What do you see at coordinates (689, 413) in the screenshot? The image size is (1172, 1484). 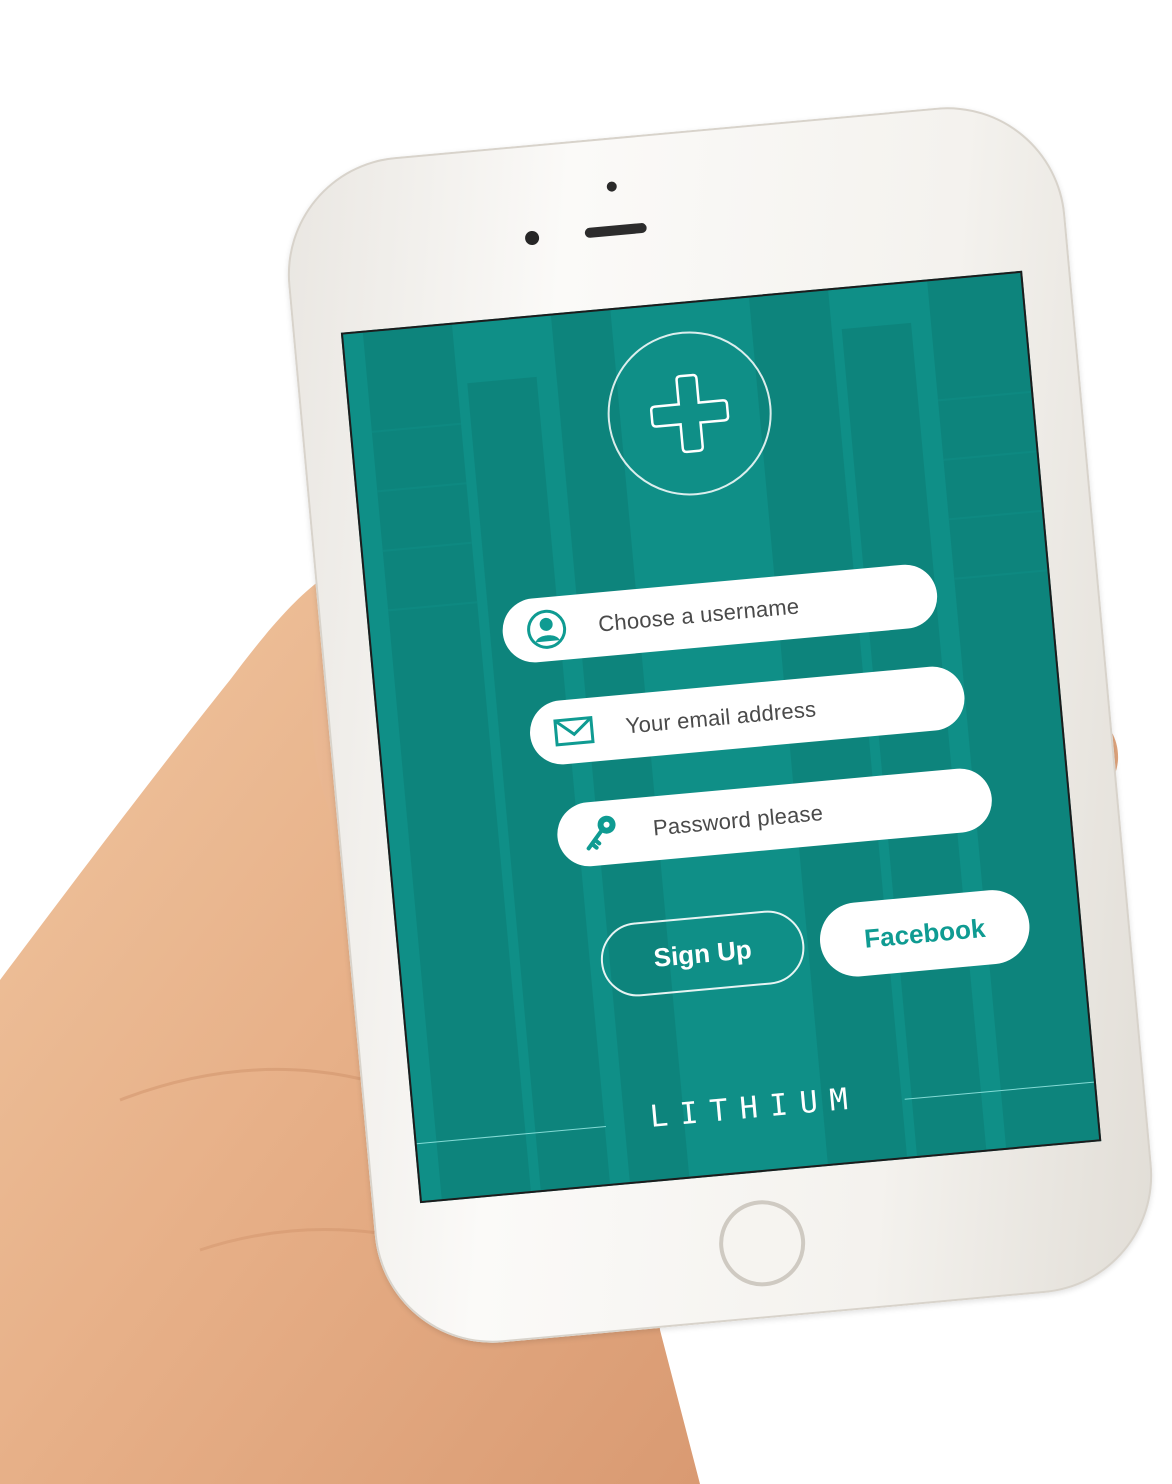 I see `plus-icon` at bounding box center [689, 413].